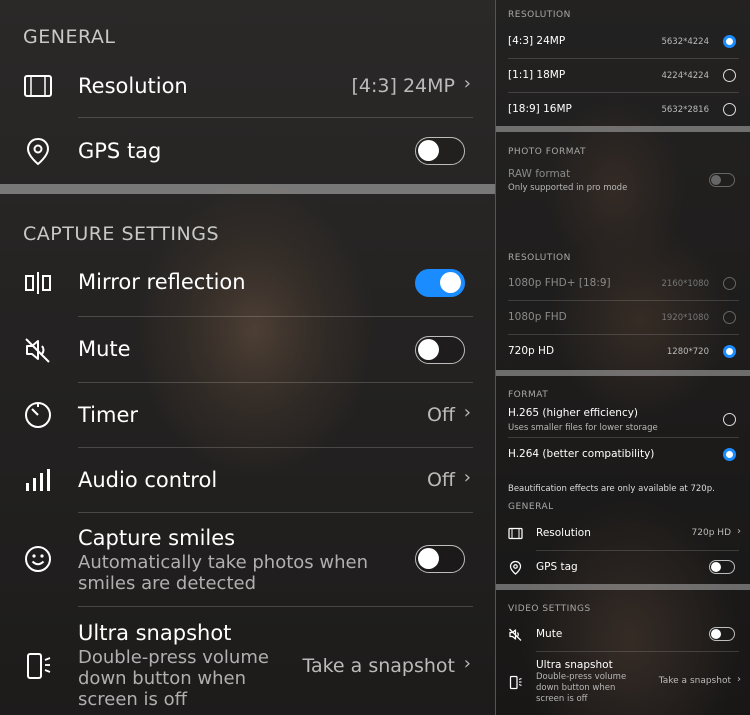 The height and width of the screenshot is (715, 750). I want to click on photo-resolution-header: RESOLUTION, so click(539, 15).